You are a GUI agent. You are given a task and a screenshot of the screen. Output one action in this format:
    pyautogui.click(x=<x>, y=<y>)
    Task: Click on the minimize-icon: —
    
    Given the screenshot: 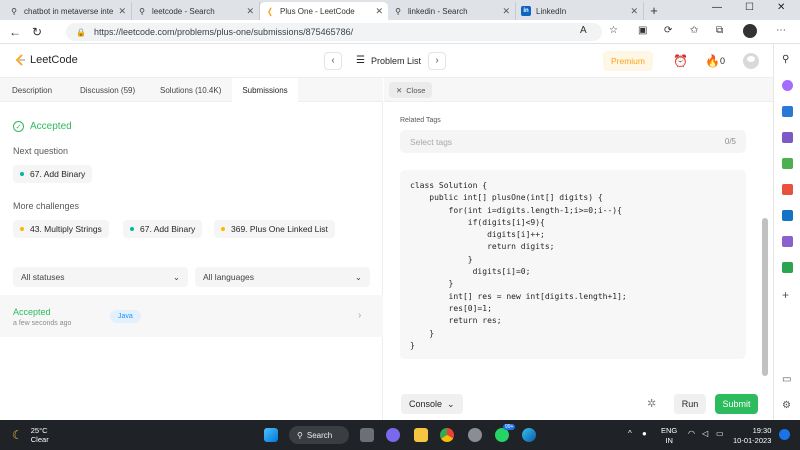 What is the action you would take?
    pyautogui.click(x=717, y=7)
    